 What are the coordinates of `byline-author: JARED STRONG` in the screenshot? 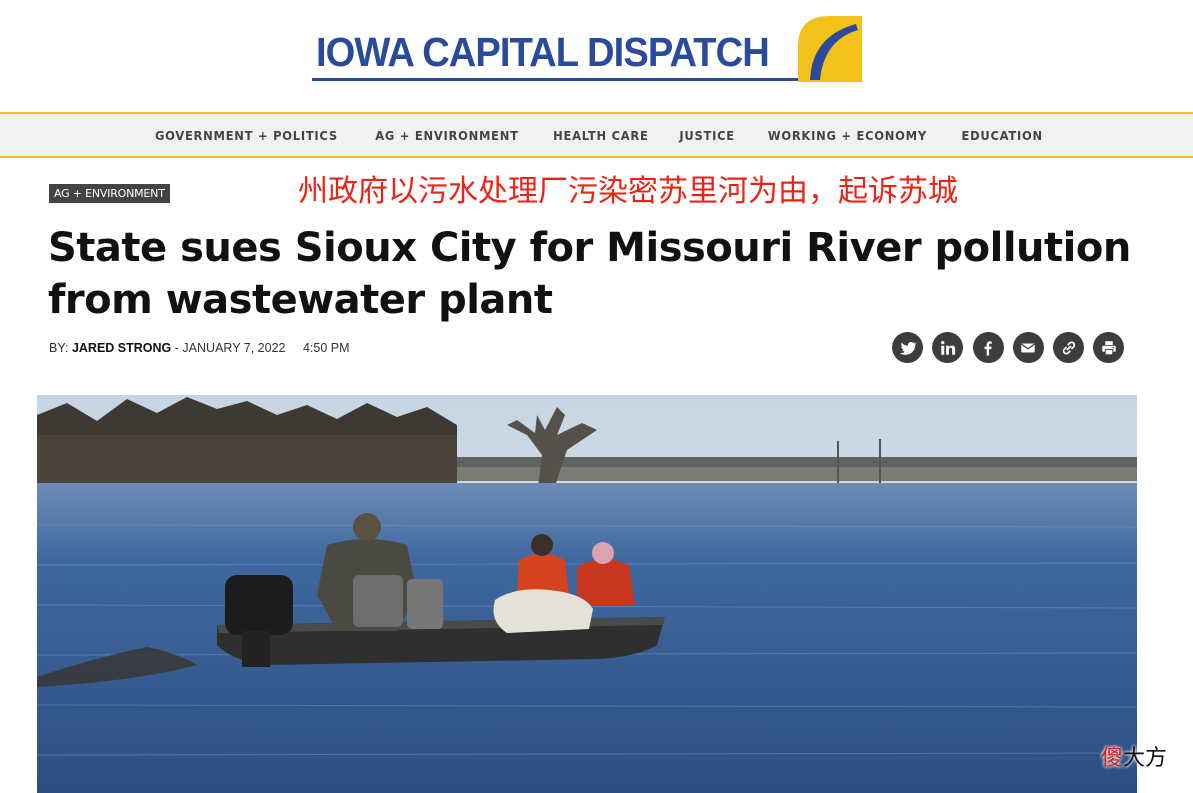 It's located at (121, 348).